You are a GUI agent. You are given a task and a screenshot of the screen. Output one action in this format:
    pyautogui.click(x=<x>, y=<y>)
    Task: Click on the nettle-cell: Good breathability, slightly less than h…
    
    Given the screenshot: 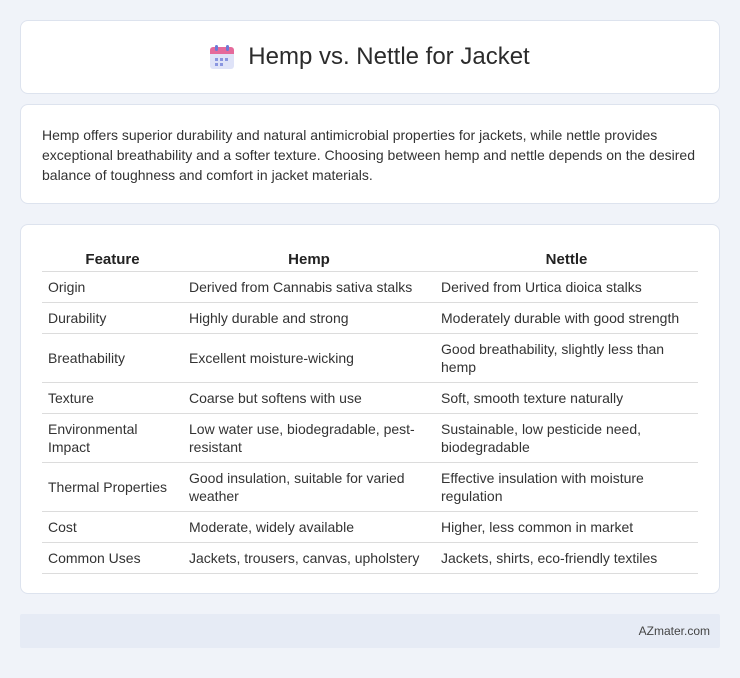 What is the action you would take?
    pyautogui.click(x=566, y=357)
    